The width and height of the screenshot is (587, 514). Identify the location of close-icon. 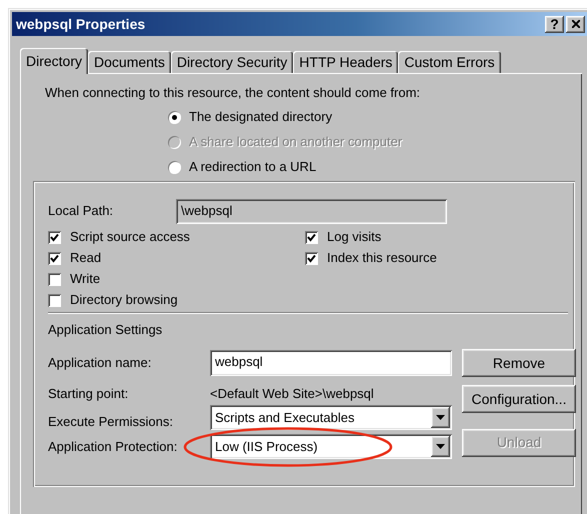
(576, 24).